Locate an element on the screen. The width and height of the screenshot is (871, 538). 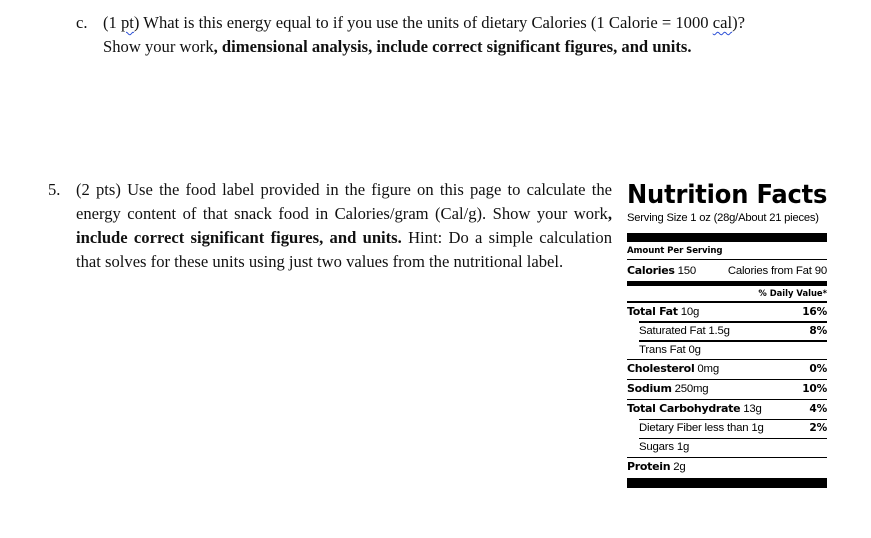
nutrient-label: Dietary Fiber less than is located at coordinates (694, 428).